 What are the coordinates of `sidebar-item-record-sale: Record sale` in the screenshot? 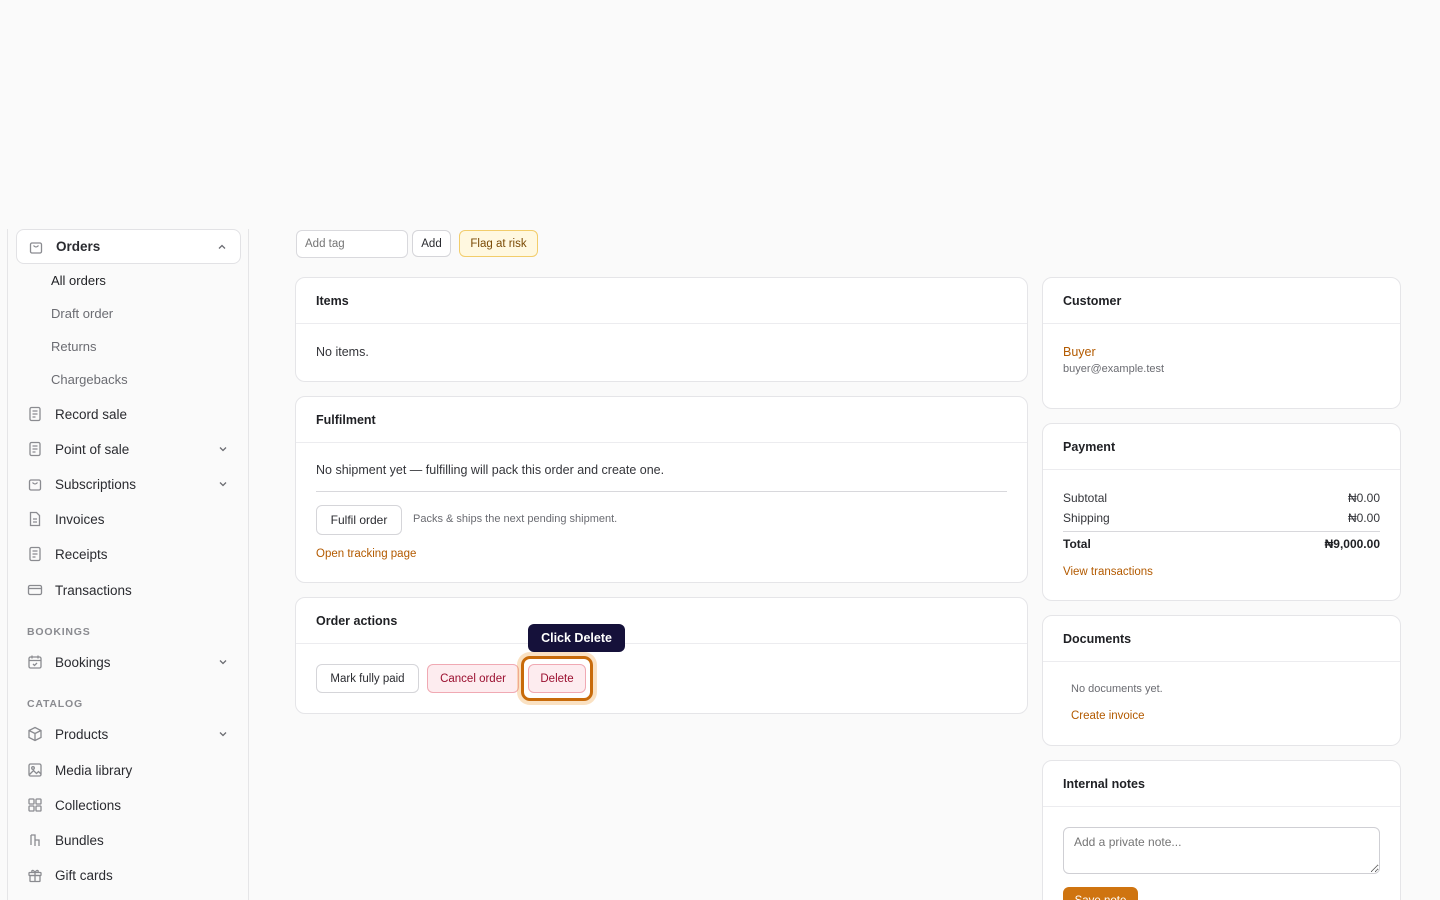 It's located at (128, 414).